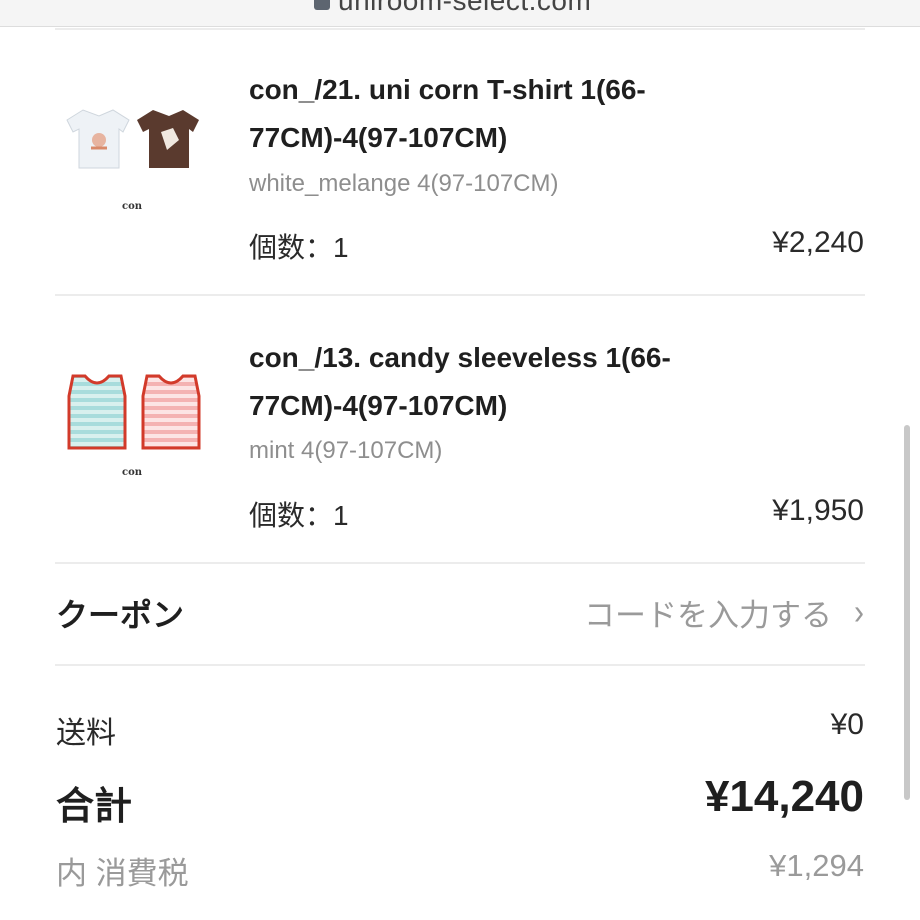 The width and height of the screenshot is (920, 920). I want to click on browser-url-bar: uniroom-select.com, so click(460, 13).